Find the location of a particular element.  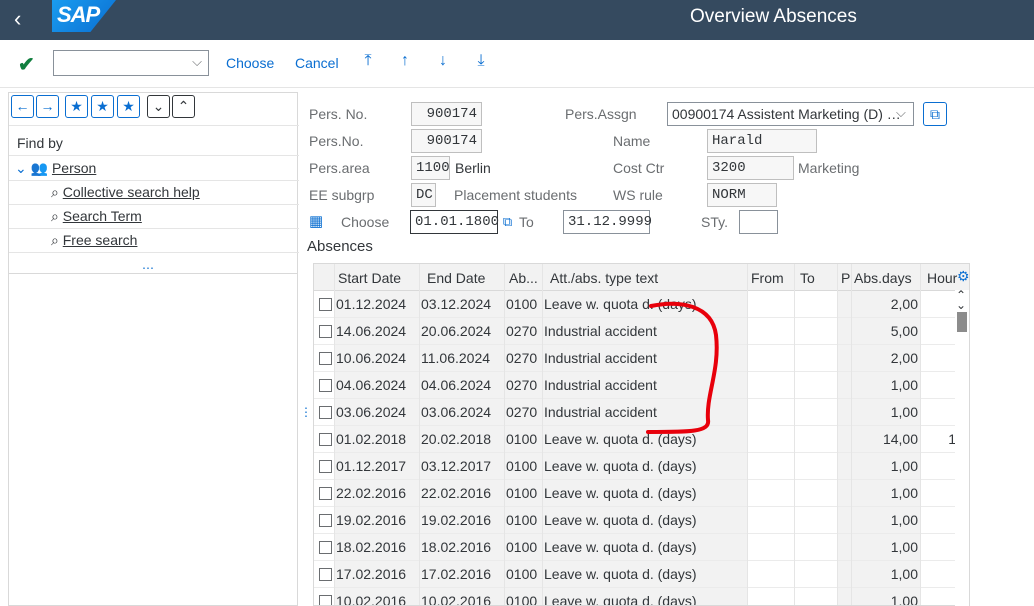

scrollbar-thumb is located at coordinates (962, 322).